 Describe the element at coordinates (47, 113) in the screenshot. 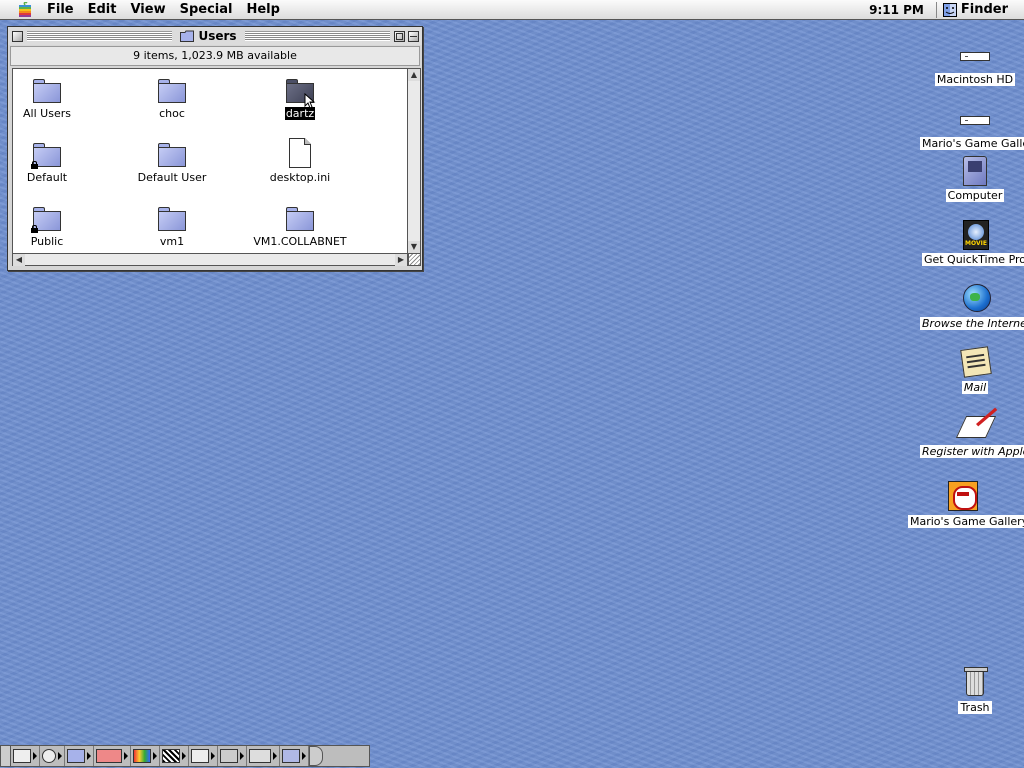

I see `item-label: All Users` at that location.